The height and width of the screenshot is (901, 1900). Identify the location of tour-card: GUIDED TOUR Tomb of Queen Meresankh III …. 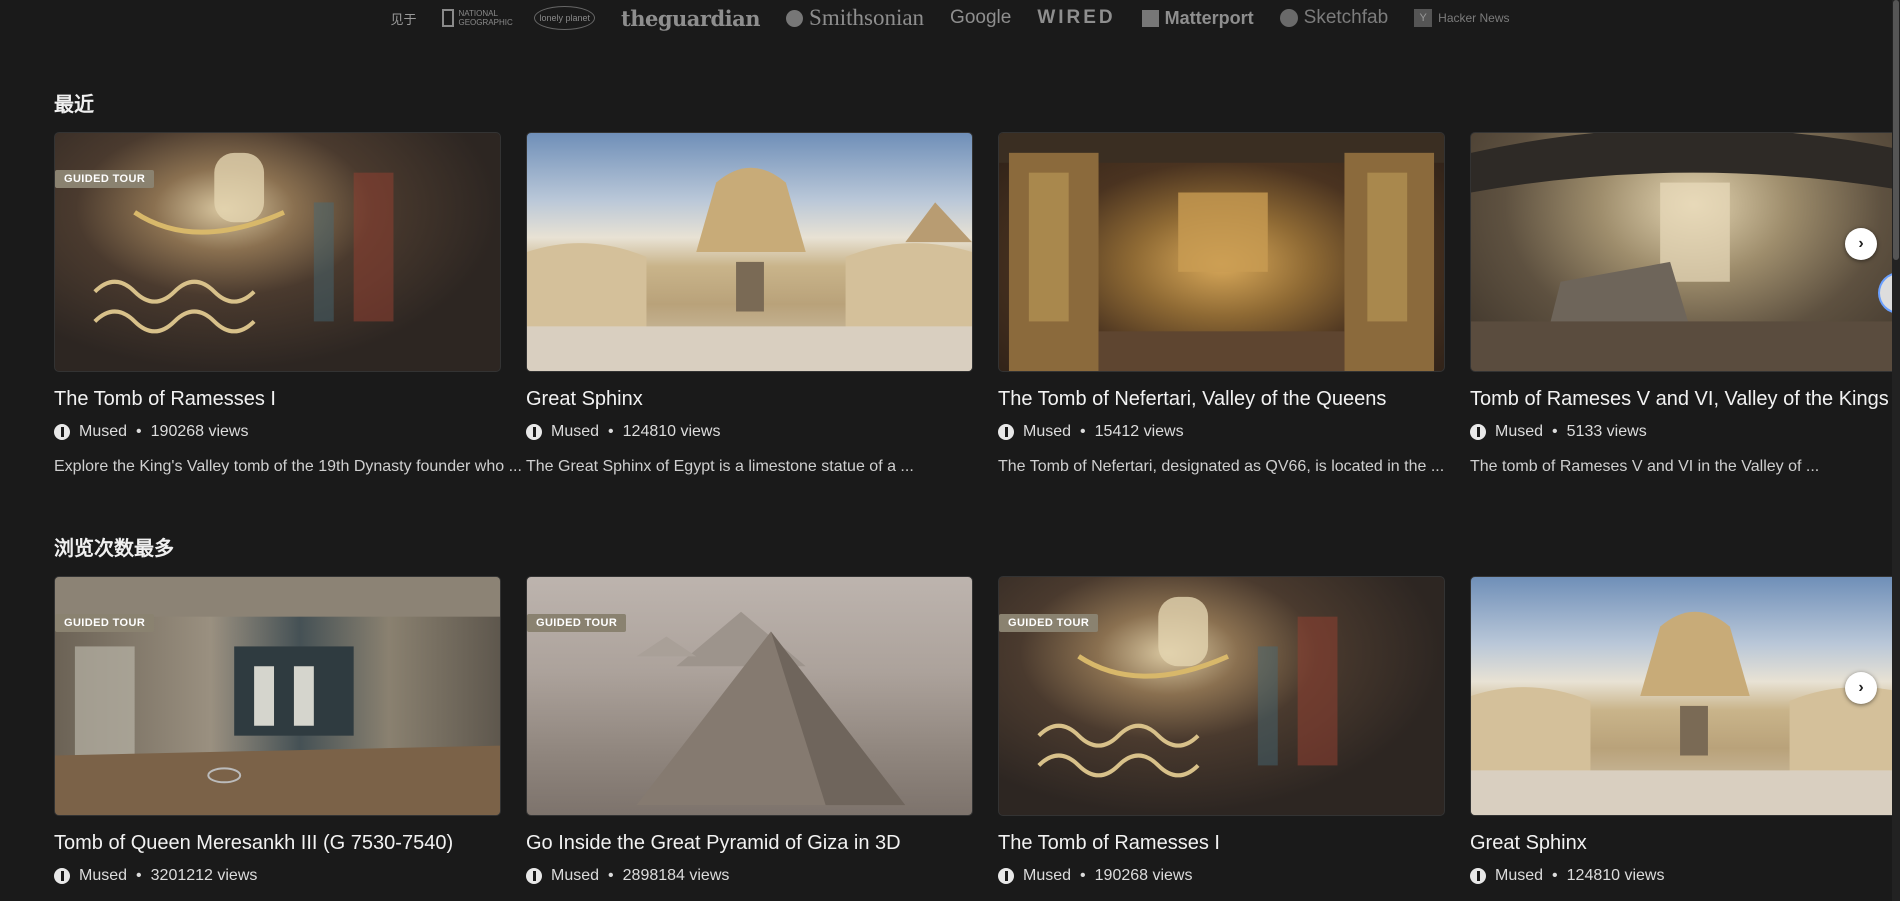
(277, 730).